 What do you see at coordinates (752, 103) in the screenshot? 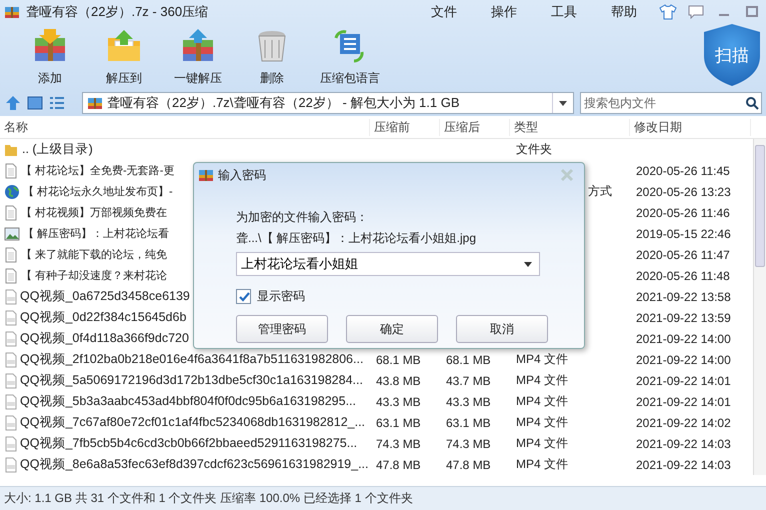
I see `search-icon` at bounding box center [752, 103].